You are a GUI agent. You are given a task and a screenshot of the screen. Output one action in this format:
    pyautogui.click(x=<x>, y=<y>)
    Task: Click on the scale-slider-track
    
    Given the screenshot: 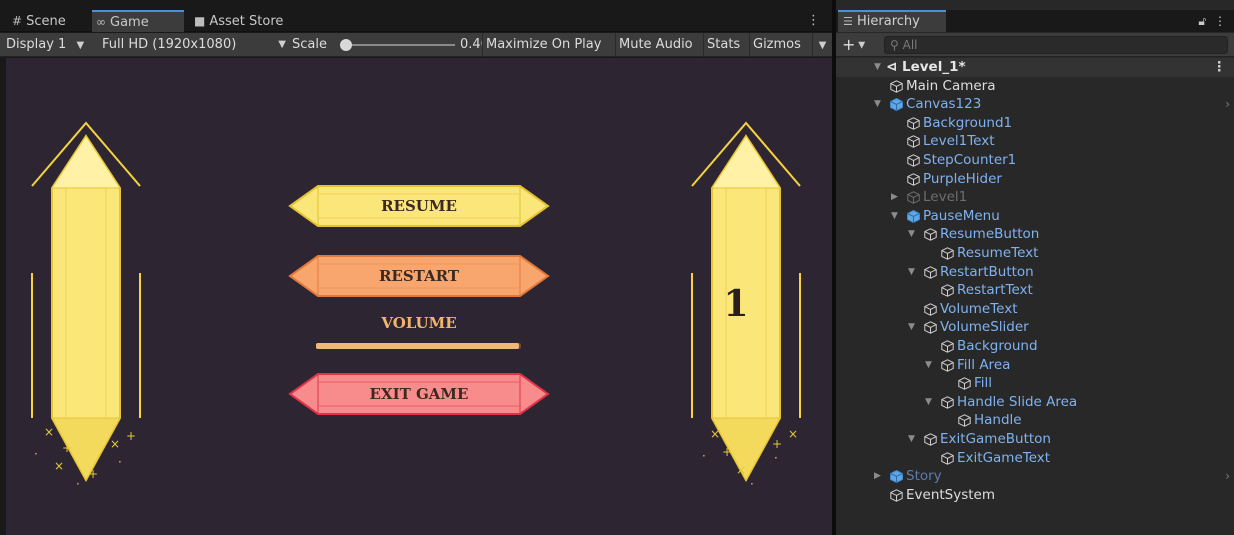 What is the action you would take?
    pyautogui.click(x=400, y=45)
    